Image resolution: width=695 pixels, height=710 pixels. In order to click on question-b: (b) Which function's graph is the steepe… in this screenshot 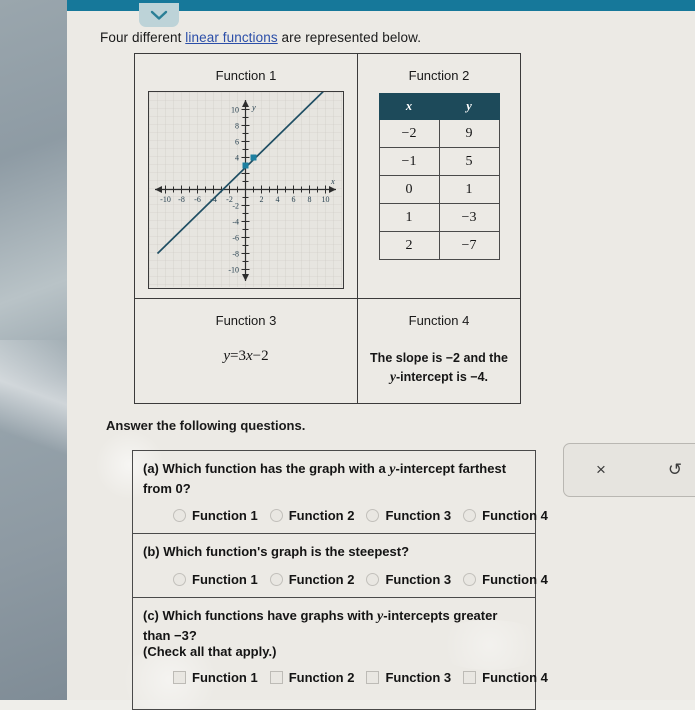, I will do `click(340, 566)`.